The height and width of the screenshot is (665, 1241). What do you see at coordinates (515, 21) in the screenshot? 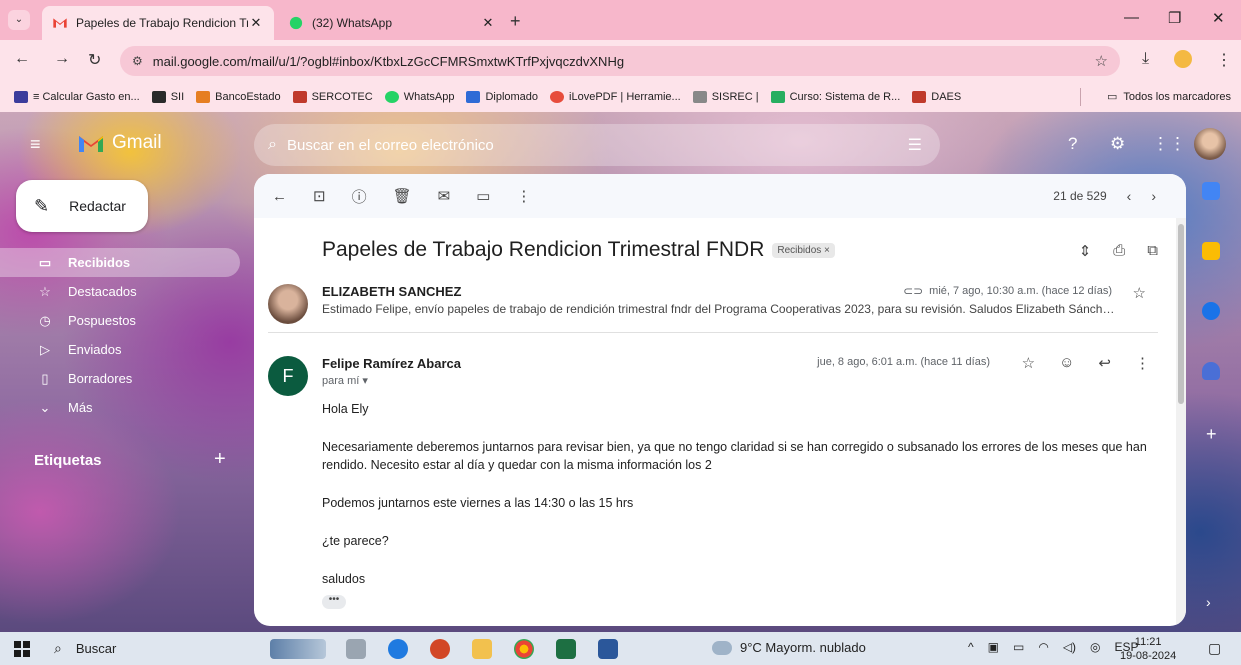
I see `new-tab-button: +` at bounding box center [515, 21].